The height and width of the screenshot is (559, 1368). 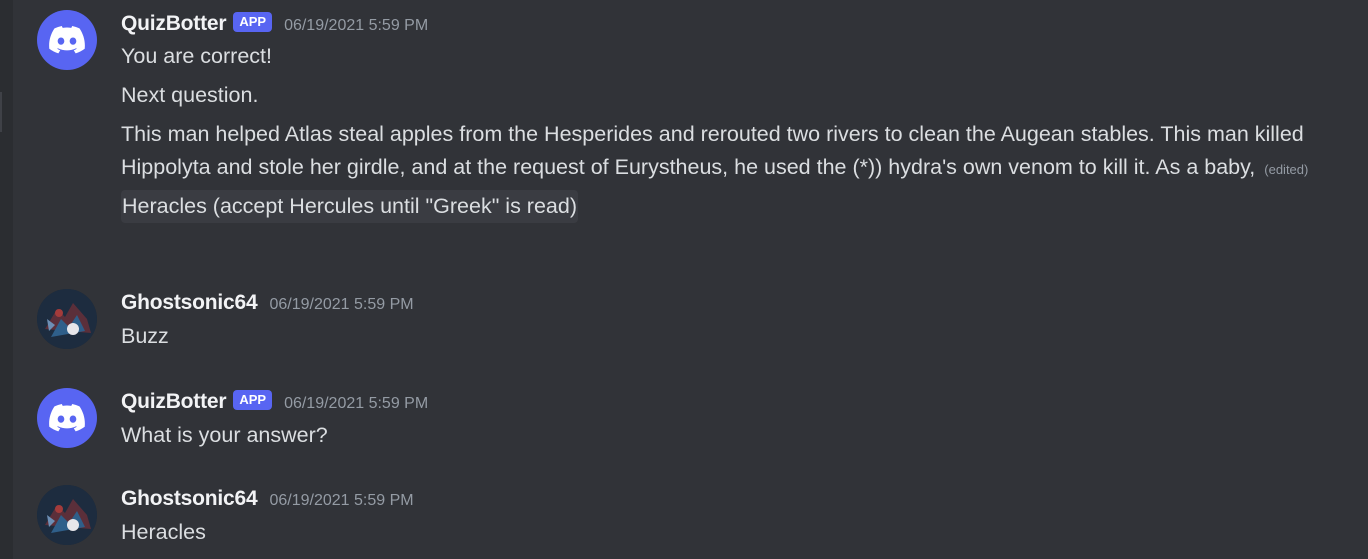 What do you see at coordinates (224, 435) in the screenshot?
I see `message-line: What is your answer?` at bounding box center [224, 435].